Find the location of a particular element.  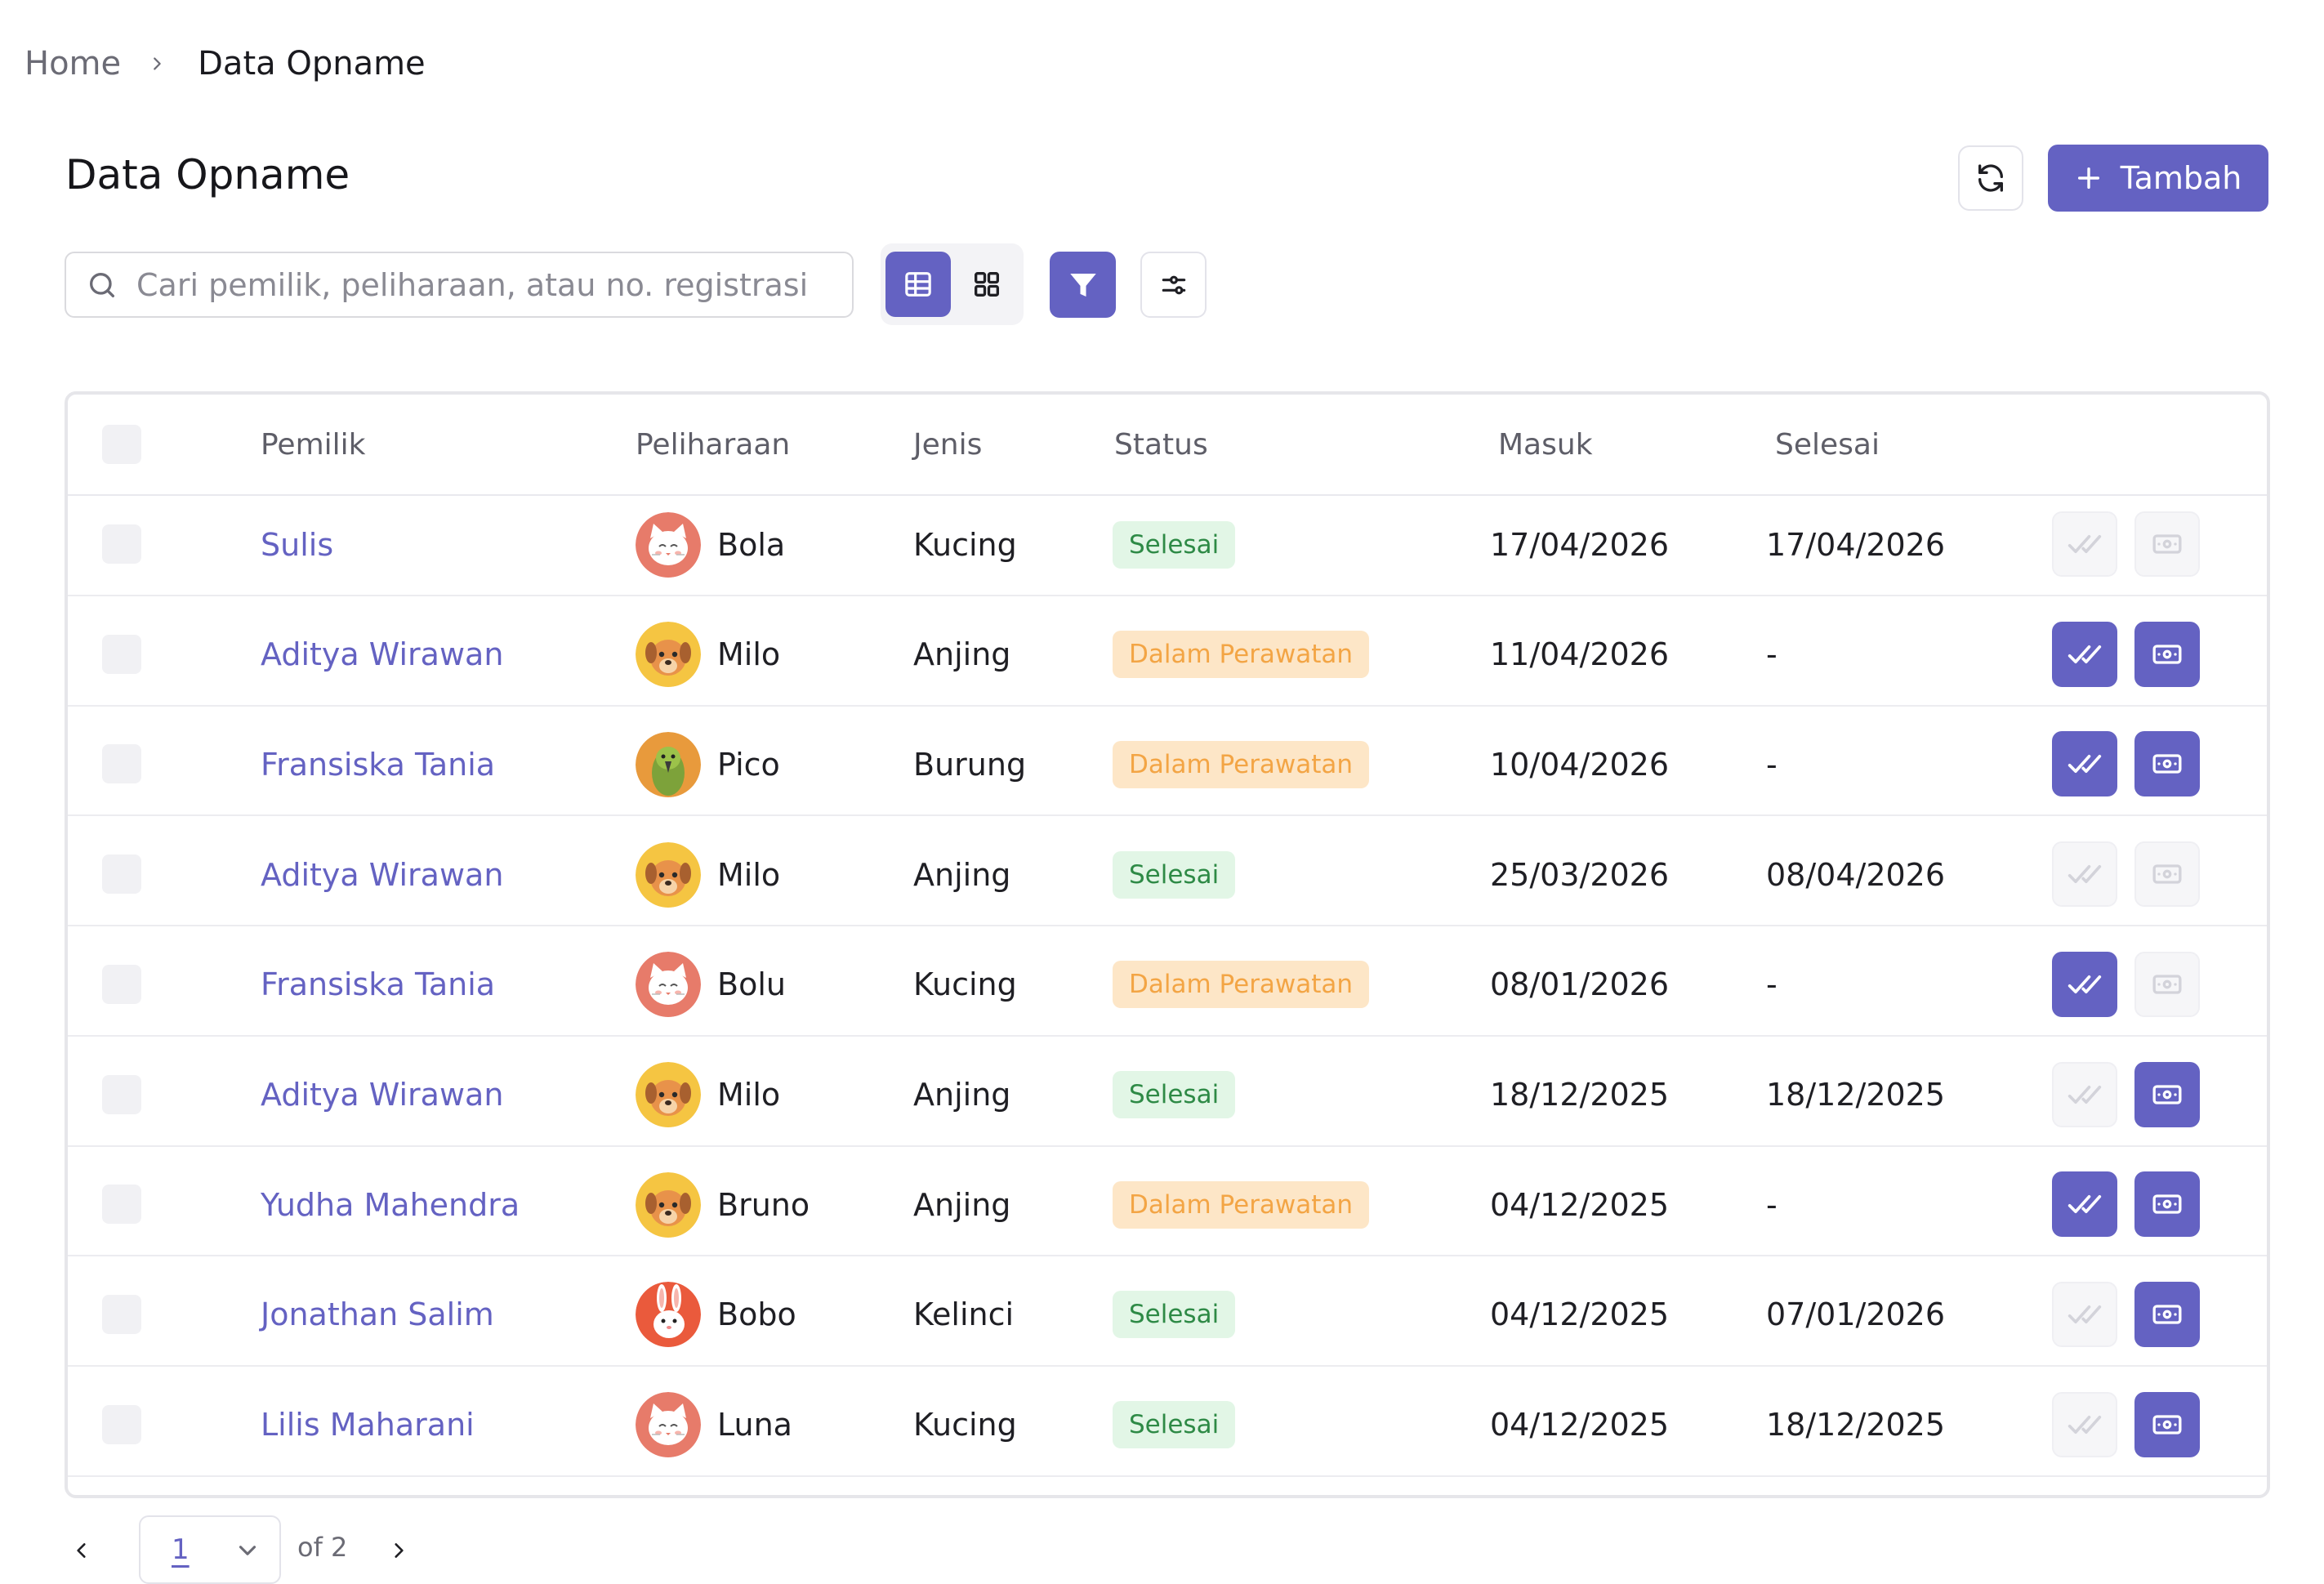

pet-name: Bruno is located at coordinates (763, 1204).